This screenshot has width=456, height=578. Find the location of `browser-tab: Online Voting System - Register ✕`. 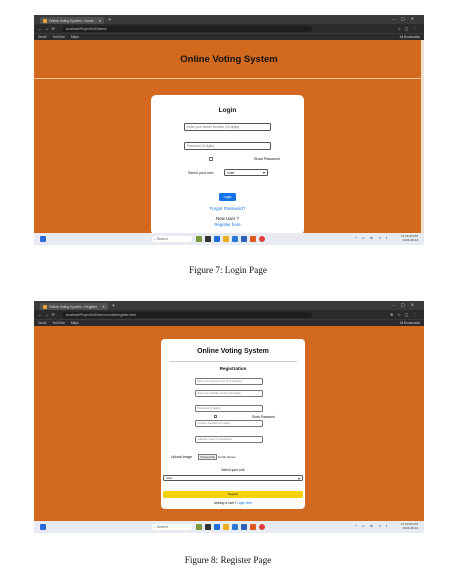

browser-tab: Online Voting System - Register ✕ is located at coordinates (74, 306).